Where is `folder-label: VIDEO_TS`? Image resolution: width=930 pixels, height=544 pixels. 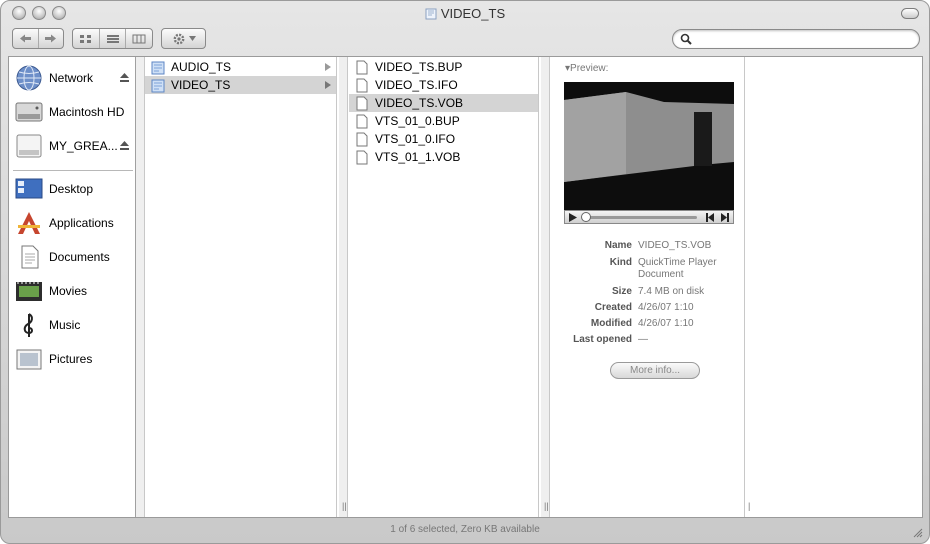 folder-label: VIDEO_TS is located at coordinates (201, 85).